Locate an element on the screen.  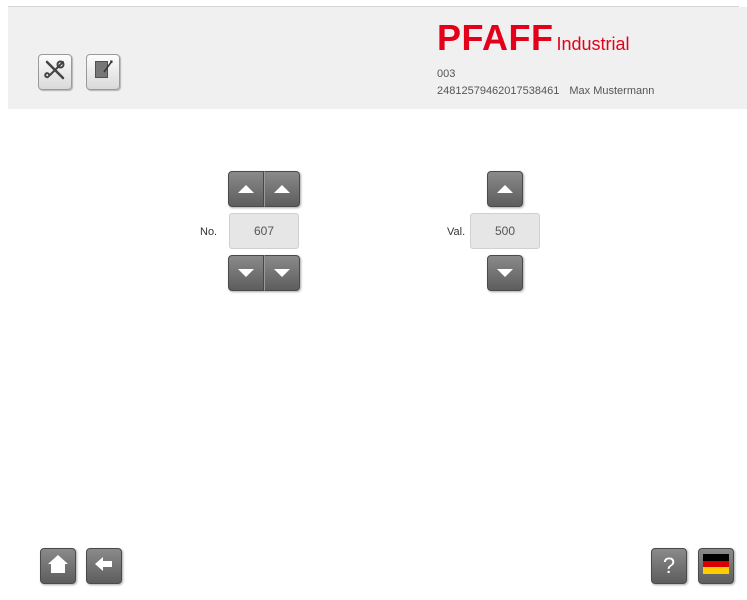
number-fast-up-button is located at coordinates (246, 189).